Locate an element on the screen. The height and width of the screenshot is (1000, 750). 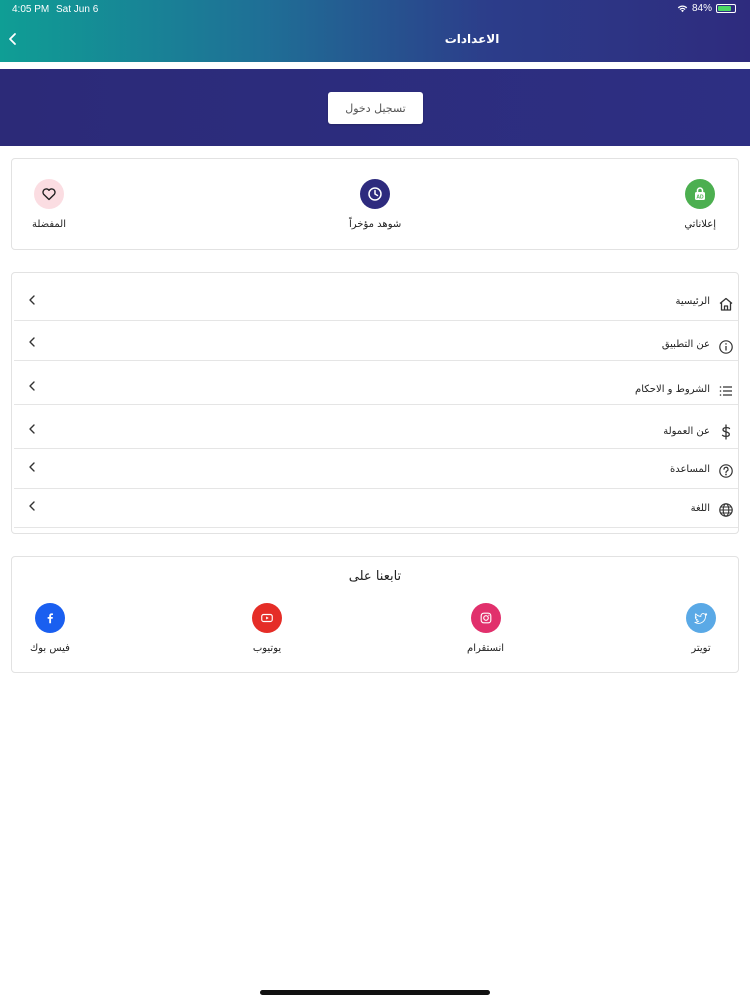
quick-link-my-ads: AD إعلاناتي is located at coordinates (700, 204).